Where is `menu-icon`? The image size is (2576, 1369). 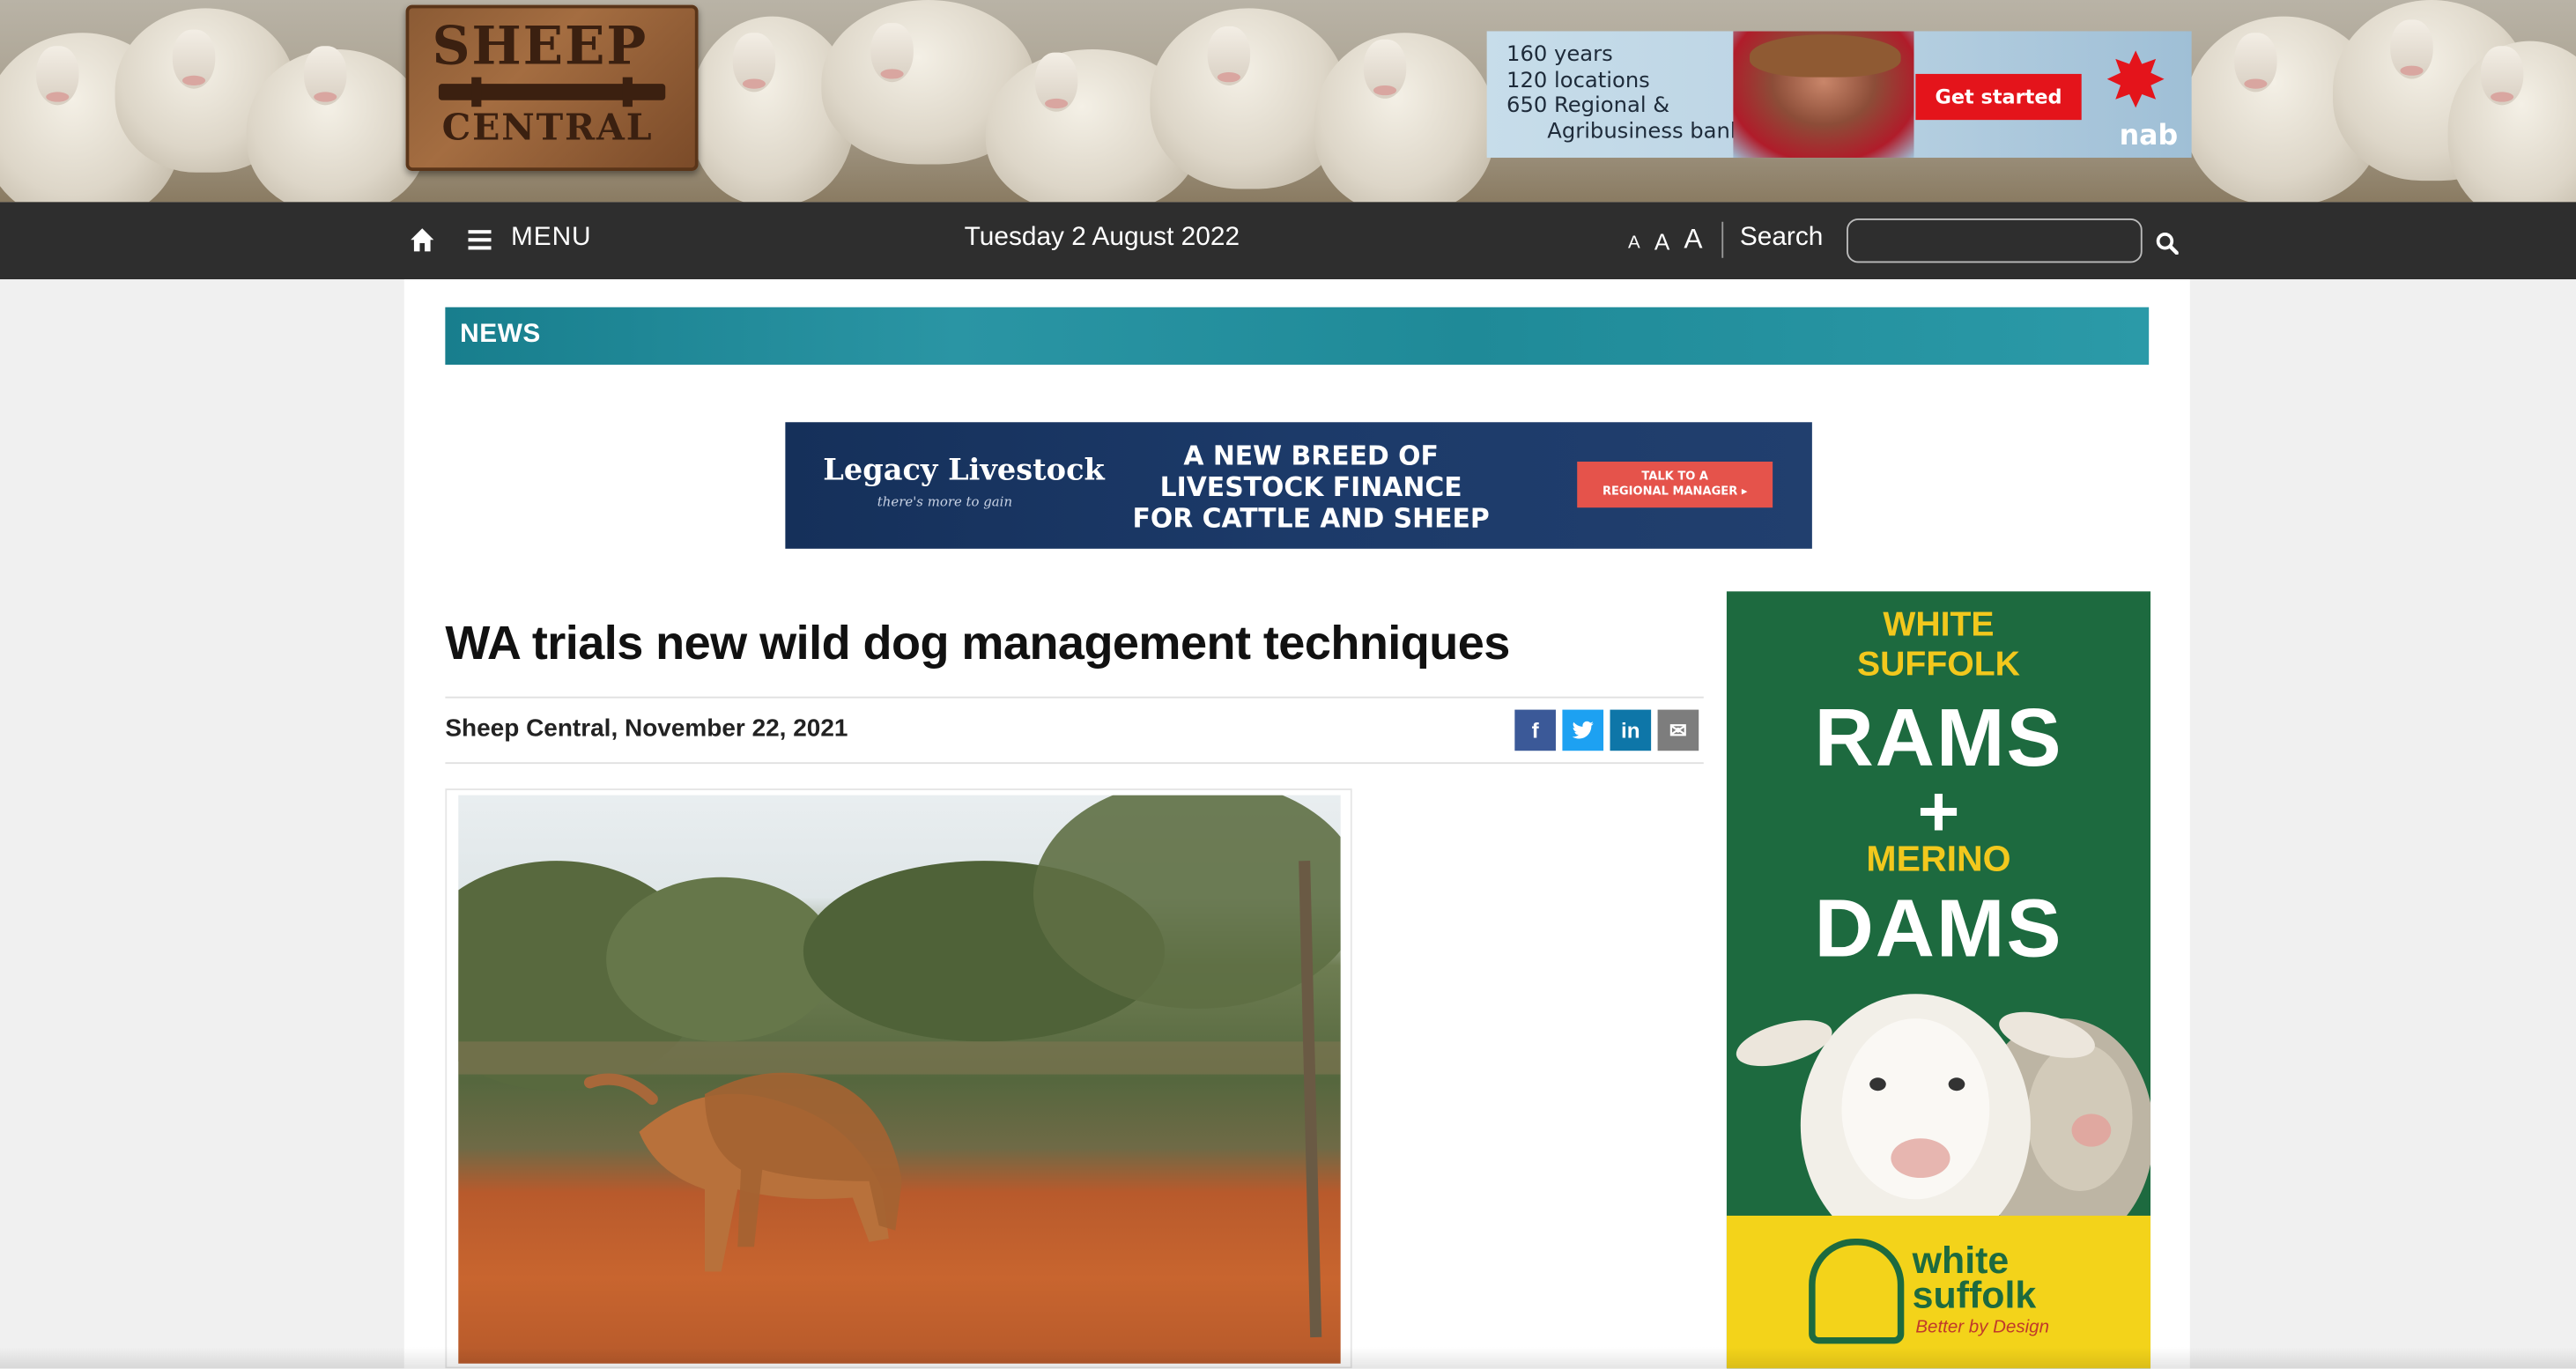 menu-icon is located at coordinates (480, 240).